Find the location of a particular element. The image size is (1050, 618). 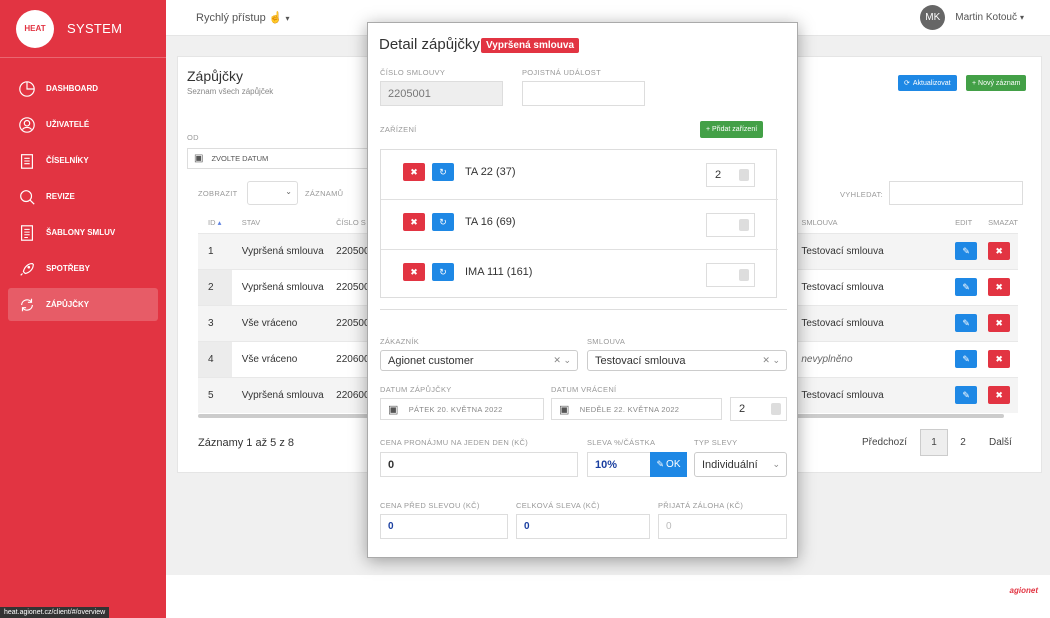

devices-label: ZAŘÍZENÍ is located at coordinates (398, 129).